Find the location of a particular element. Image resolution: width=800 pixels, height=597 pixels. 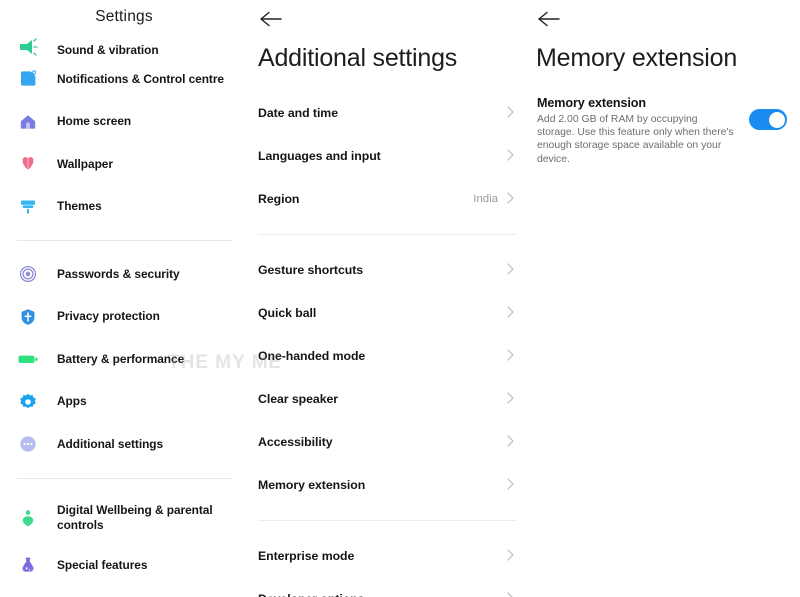

sidebar-item-special-features: Special features is located at coordinates (124, 566).